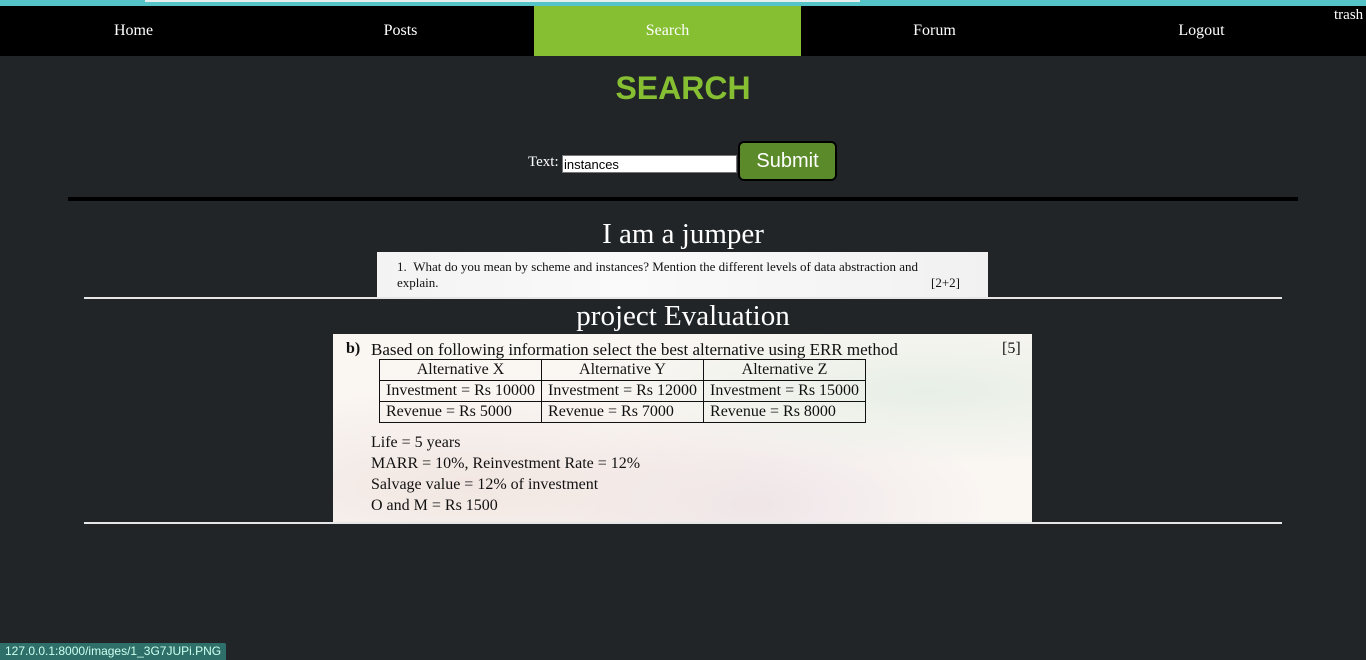  I want to click on nav-forum: Forum, so click(934, 31).